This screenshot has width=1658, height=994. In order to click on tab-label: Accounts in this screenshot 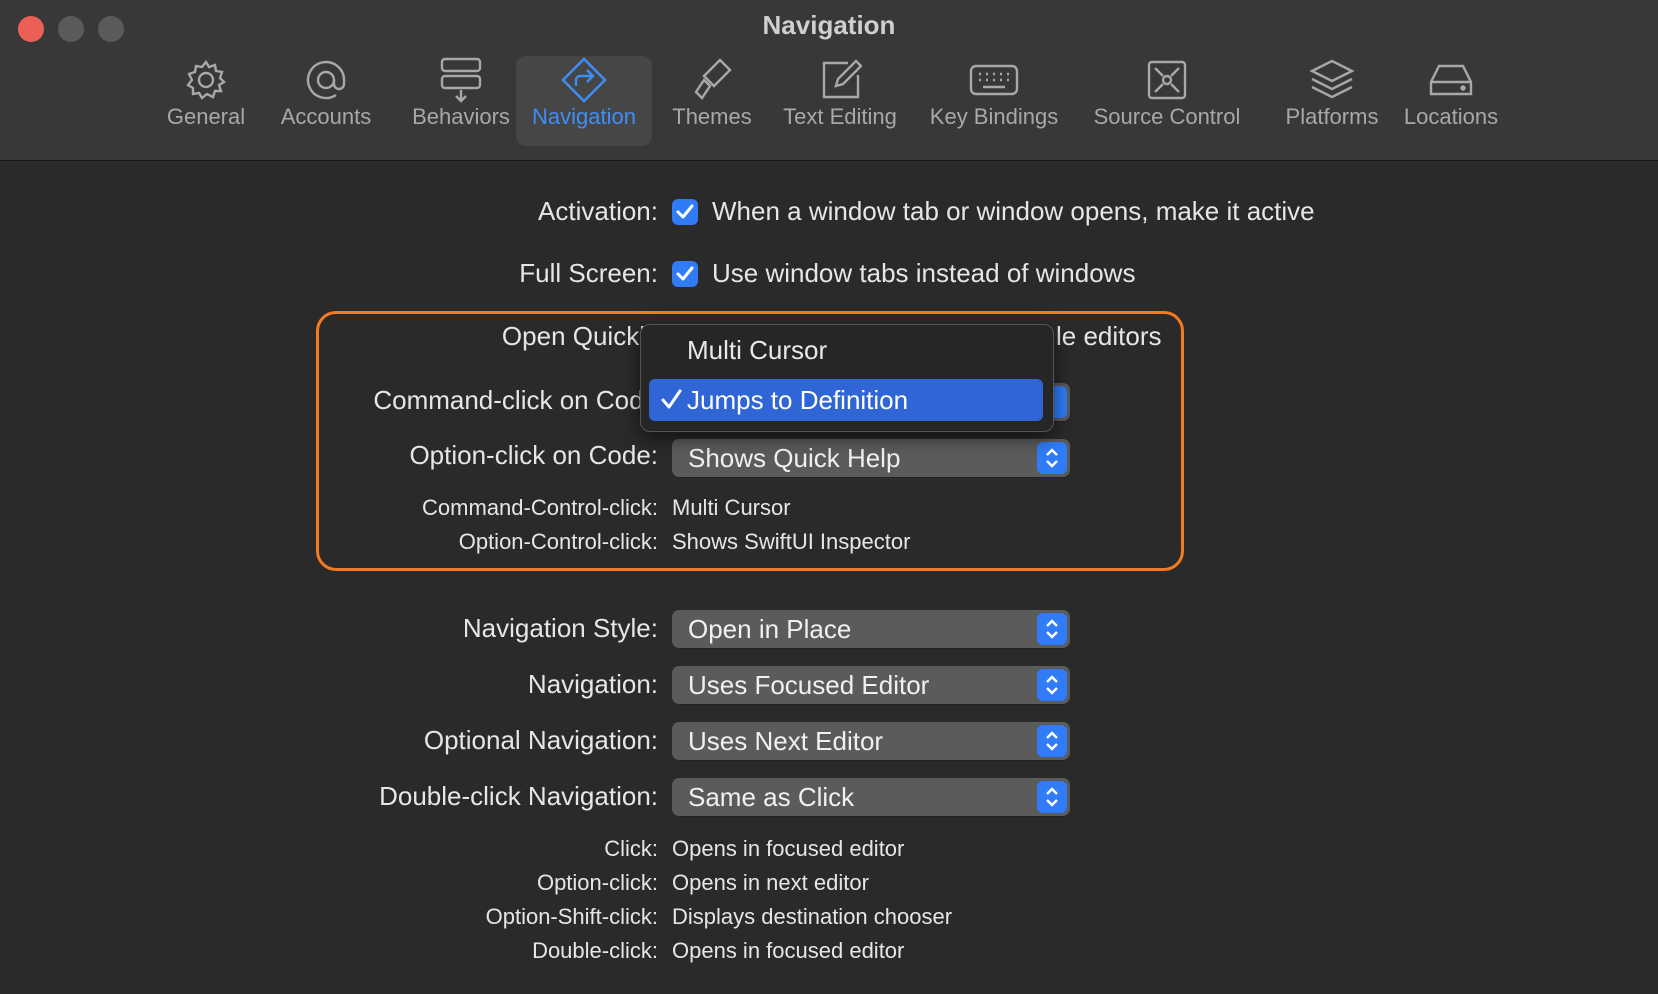, I will do `click(326, 116)`.